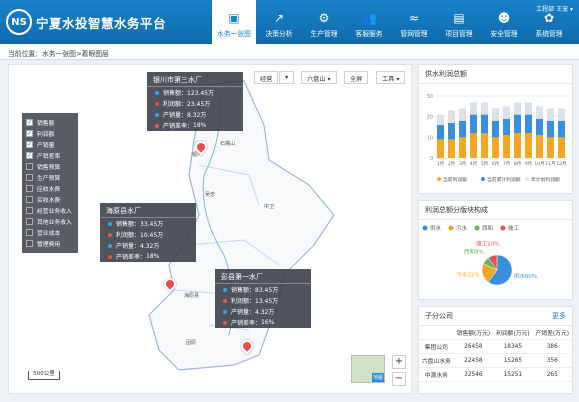 The height and width of the screenshot is (402, 579). I want to click on fullscreen-button: 全屏, so click(356, 77).